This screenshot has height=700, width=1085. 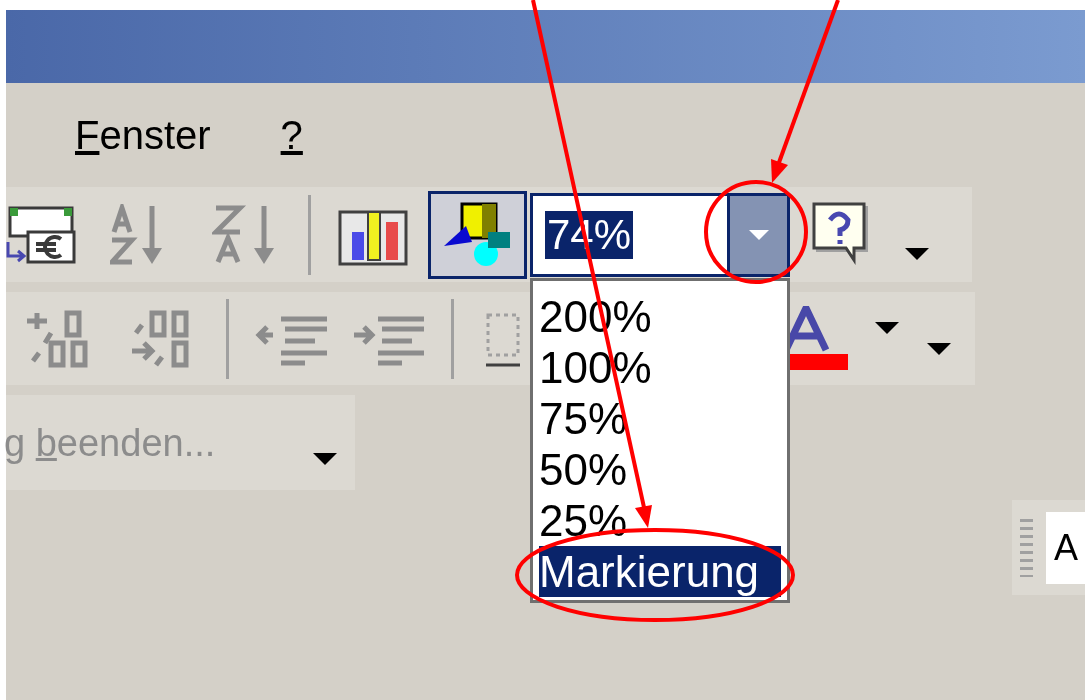 What do you see at coordinates (1026, 547) in the screenshot?
I see `toolbar-grip-icon` at bounding box center [1026, 547].